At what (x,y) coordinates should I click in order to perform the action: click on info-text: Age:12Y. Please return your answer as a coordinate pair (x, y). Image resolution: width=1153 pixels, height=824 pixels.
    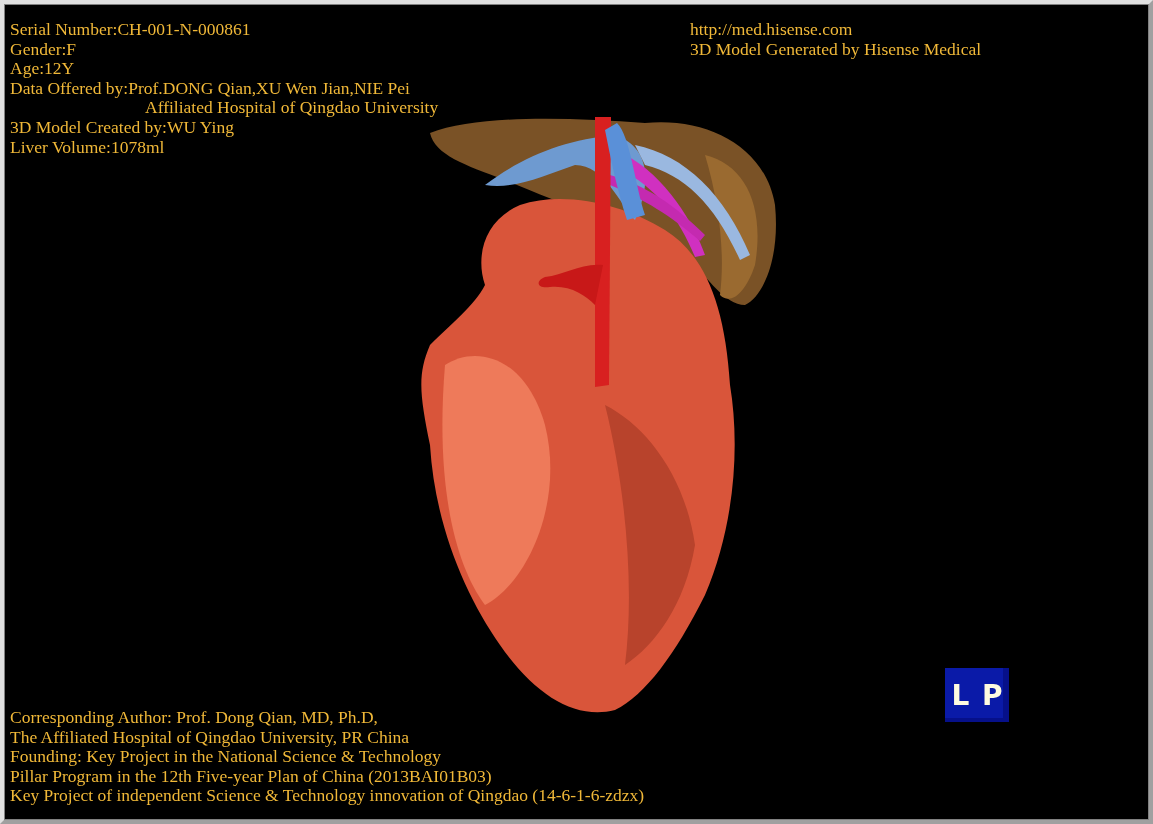
    Looking at the image, I should click on (42, 69).